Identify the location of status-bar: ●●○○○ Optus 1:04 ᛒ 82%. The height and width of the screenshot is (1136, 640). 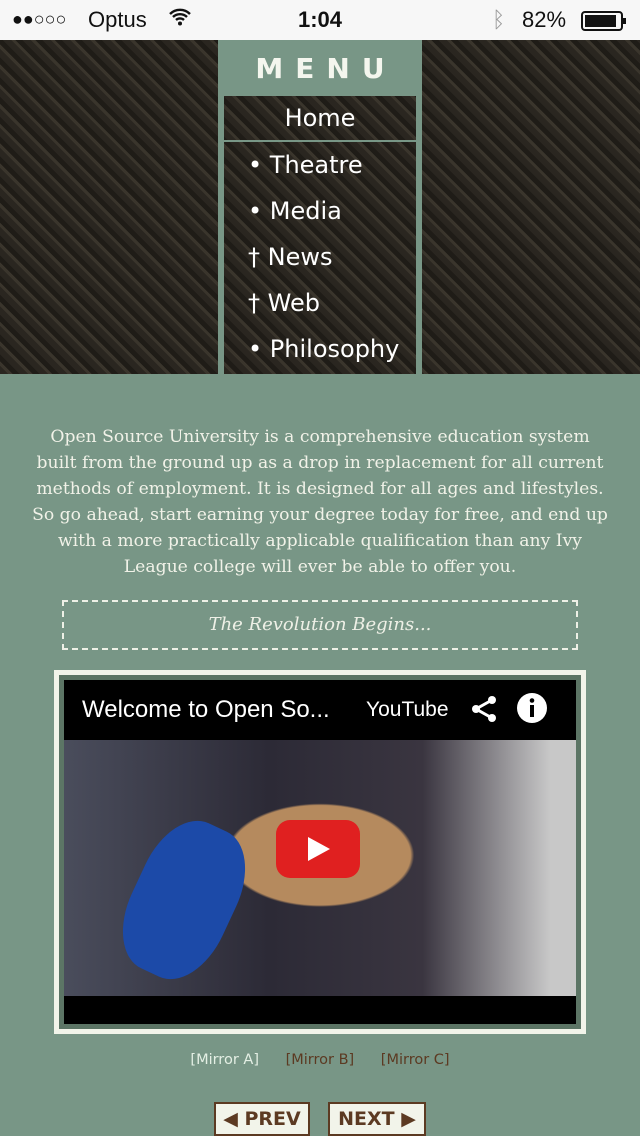
(320, 20).